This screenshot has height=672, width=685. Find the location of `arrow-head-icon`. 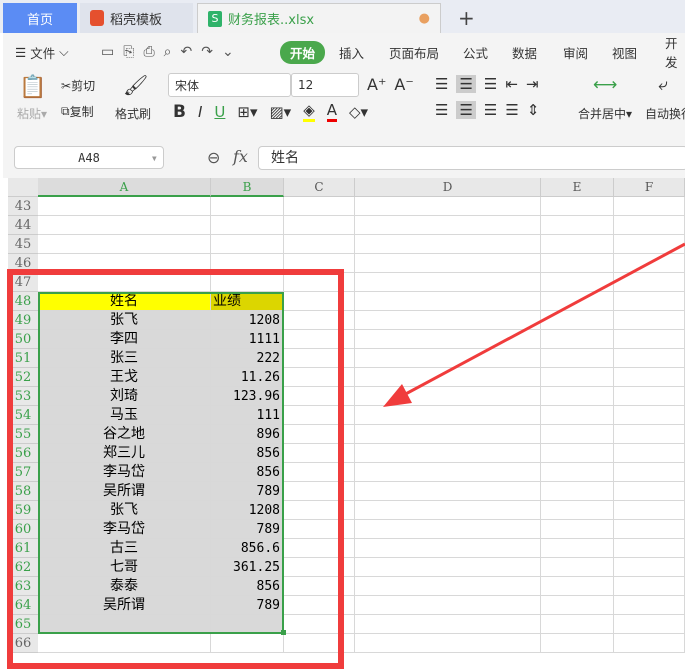

arrow-head-icon is located at coordinates (397, 395).